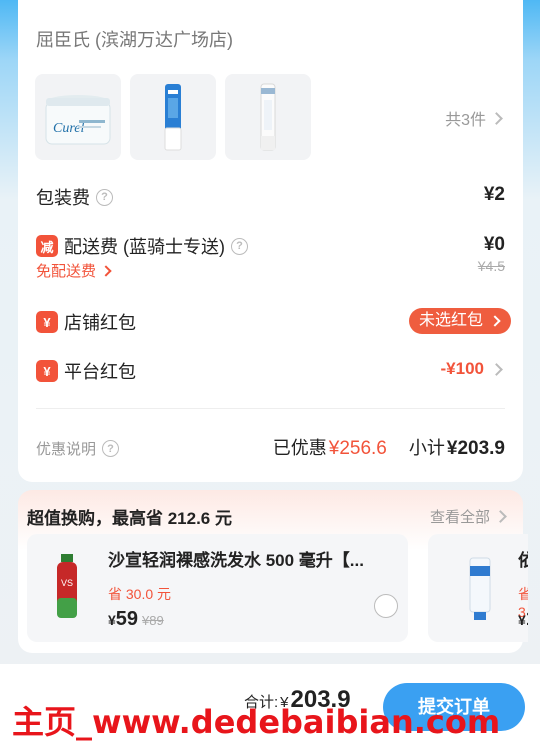 This screenshot has width=540, height=741. Describe the element at coordinates (465, 120) in the screenshot. I see `product-count-label: 共3件` at that location.